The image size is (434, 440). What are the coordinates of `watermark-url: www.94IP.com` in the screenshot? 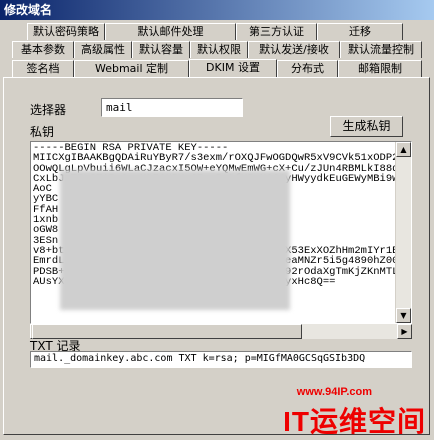 It's located at (334, 392).